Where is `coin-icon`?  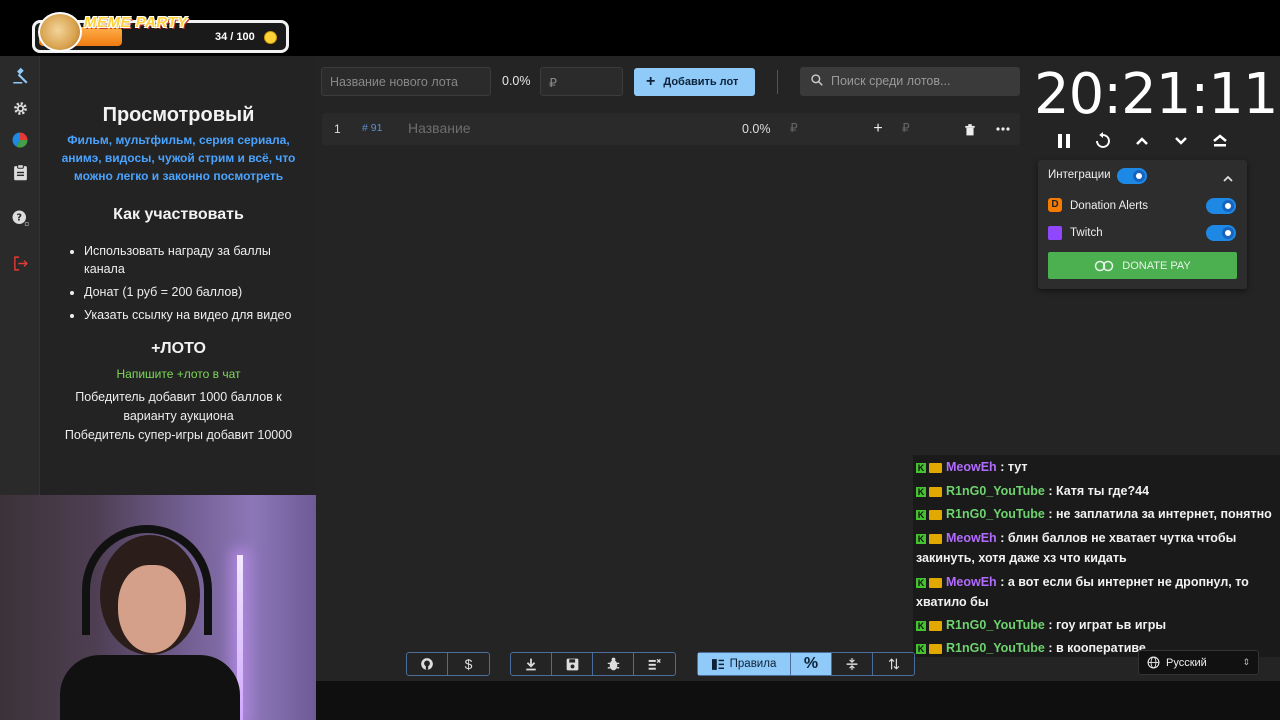
coin-icon is located at coordinates (270, 37).